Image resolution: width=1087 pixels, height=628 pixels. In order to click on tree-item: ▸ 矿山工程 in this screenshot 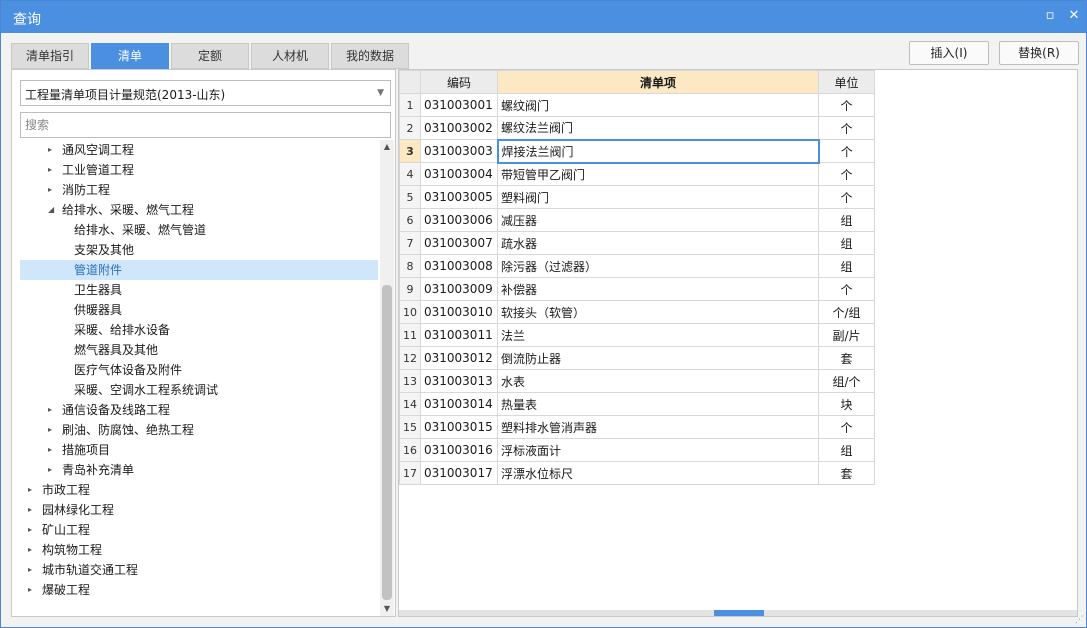, I will do `click(199, 530)`.